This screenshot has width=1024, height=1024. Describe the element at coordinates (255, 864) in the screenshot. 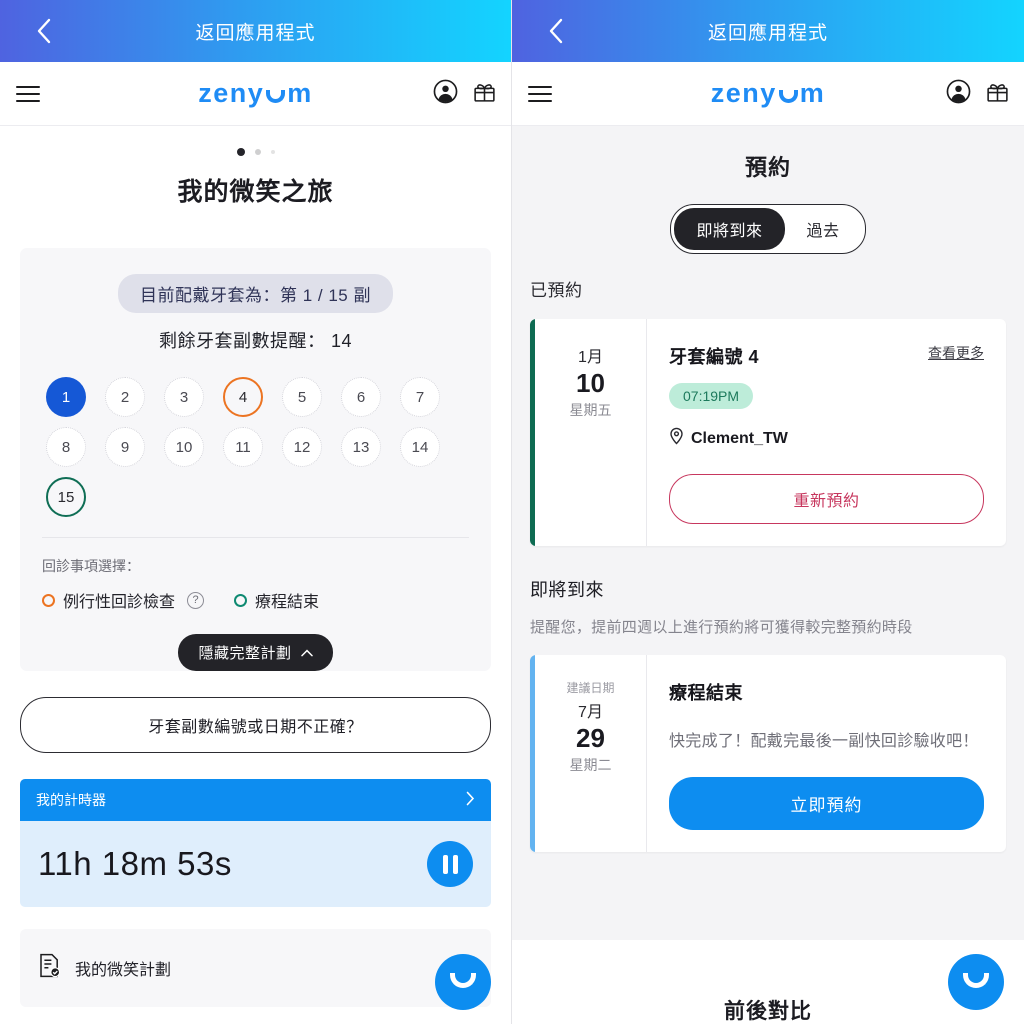

I see `timer-card-body: 11h 18m 53s` at that location.